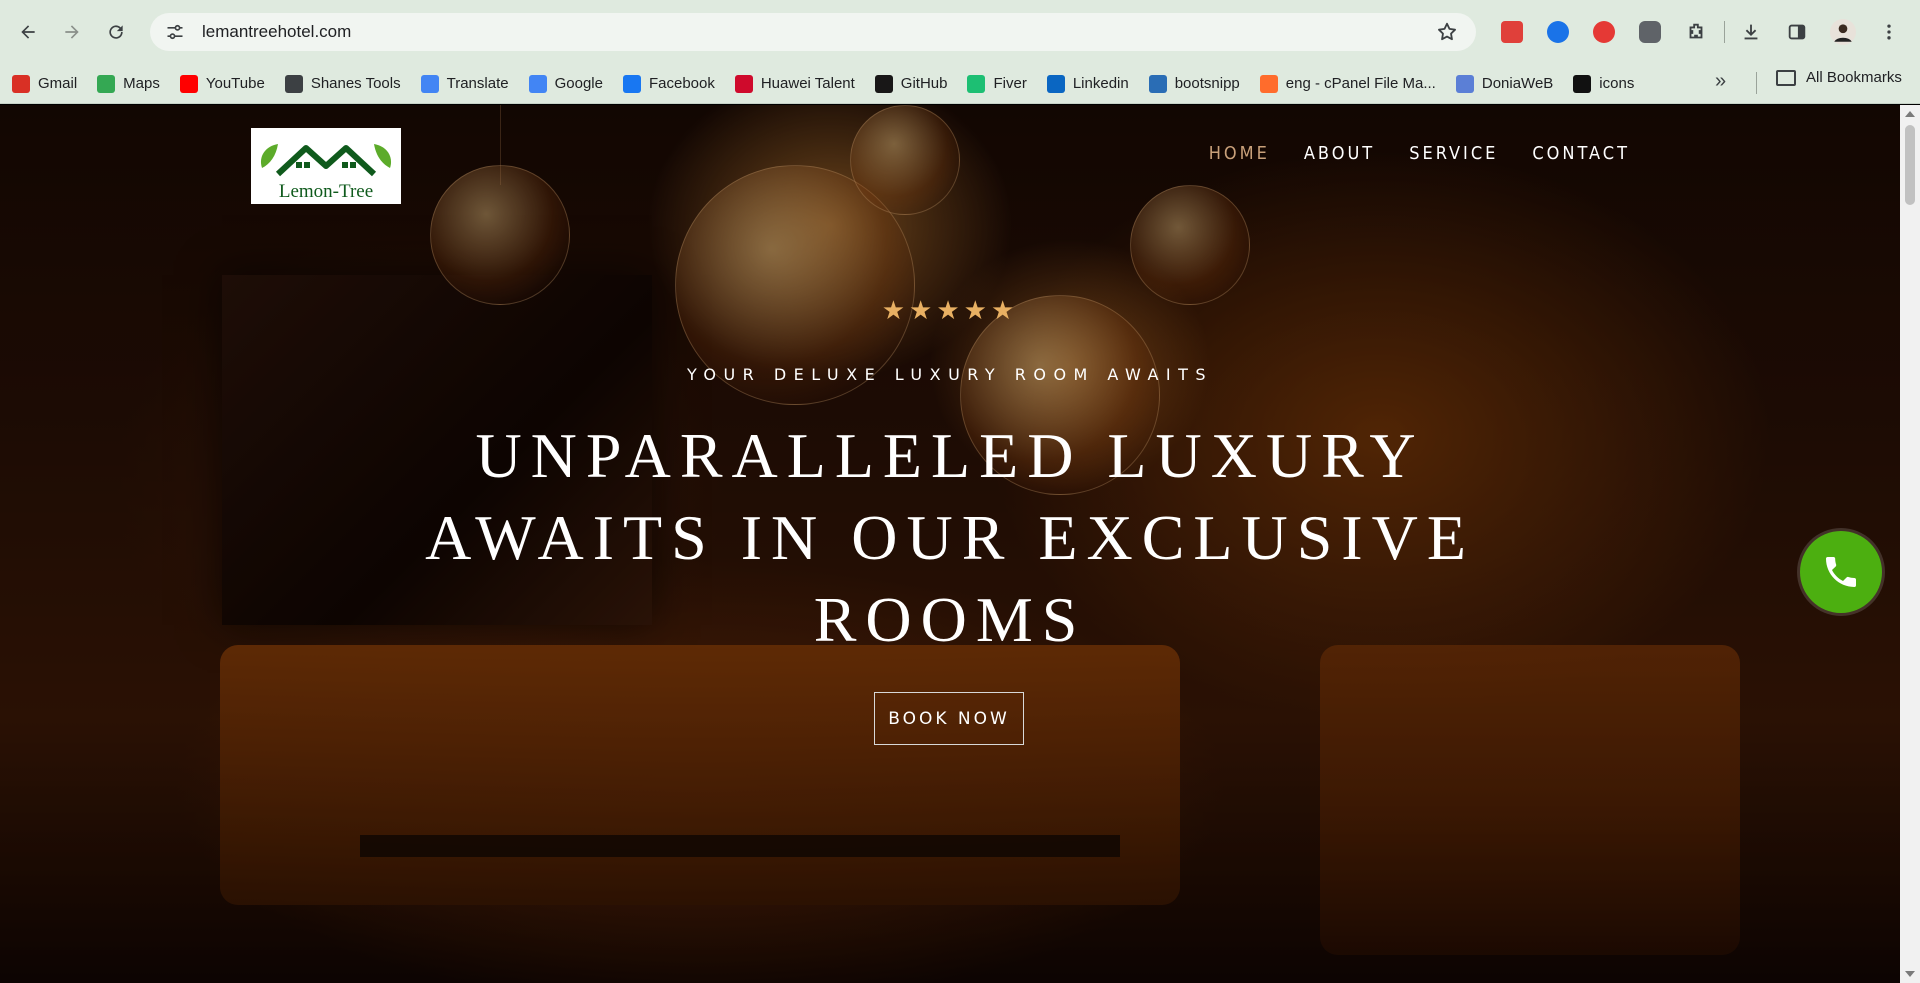  What do you see at coordinates (537, 83) in the screenshot?
I see `google-icon` at bounding box center [537, 83].